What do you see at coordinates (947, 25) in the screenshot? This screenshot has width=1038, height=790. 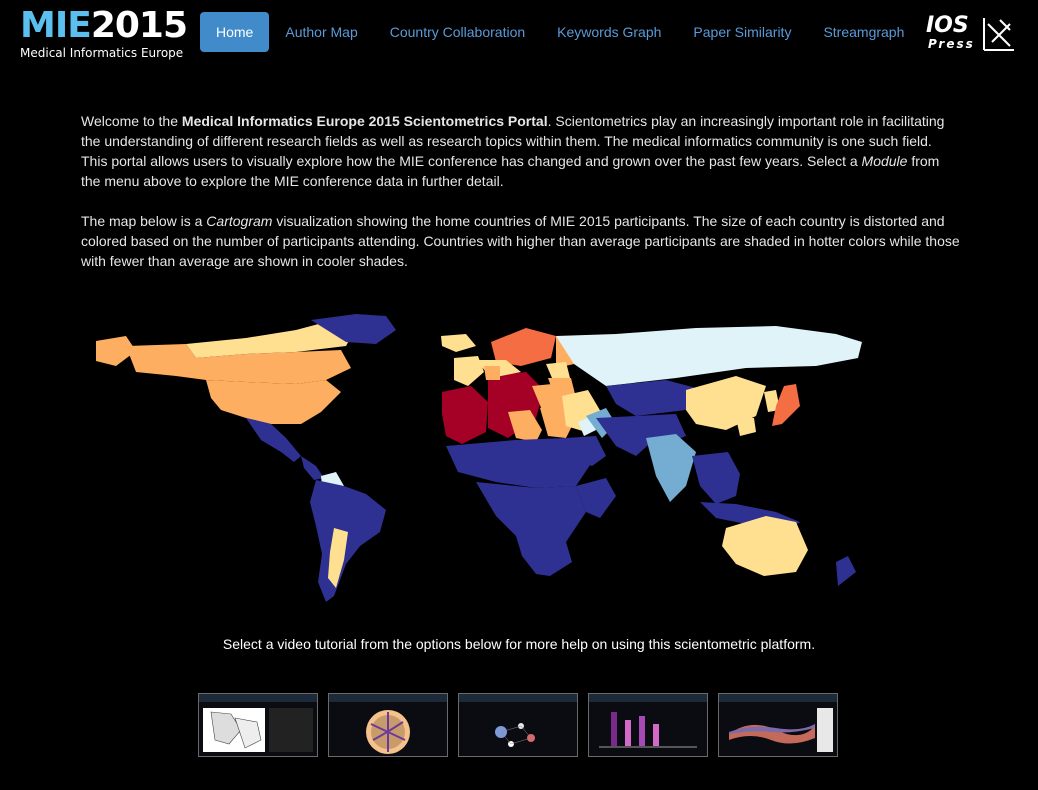 I see `ios-press-line1: IOS` at bounding box center [947, 25].